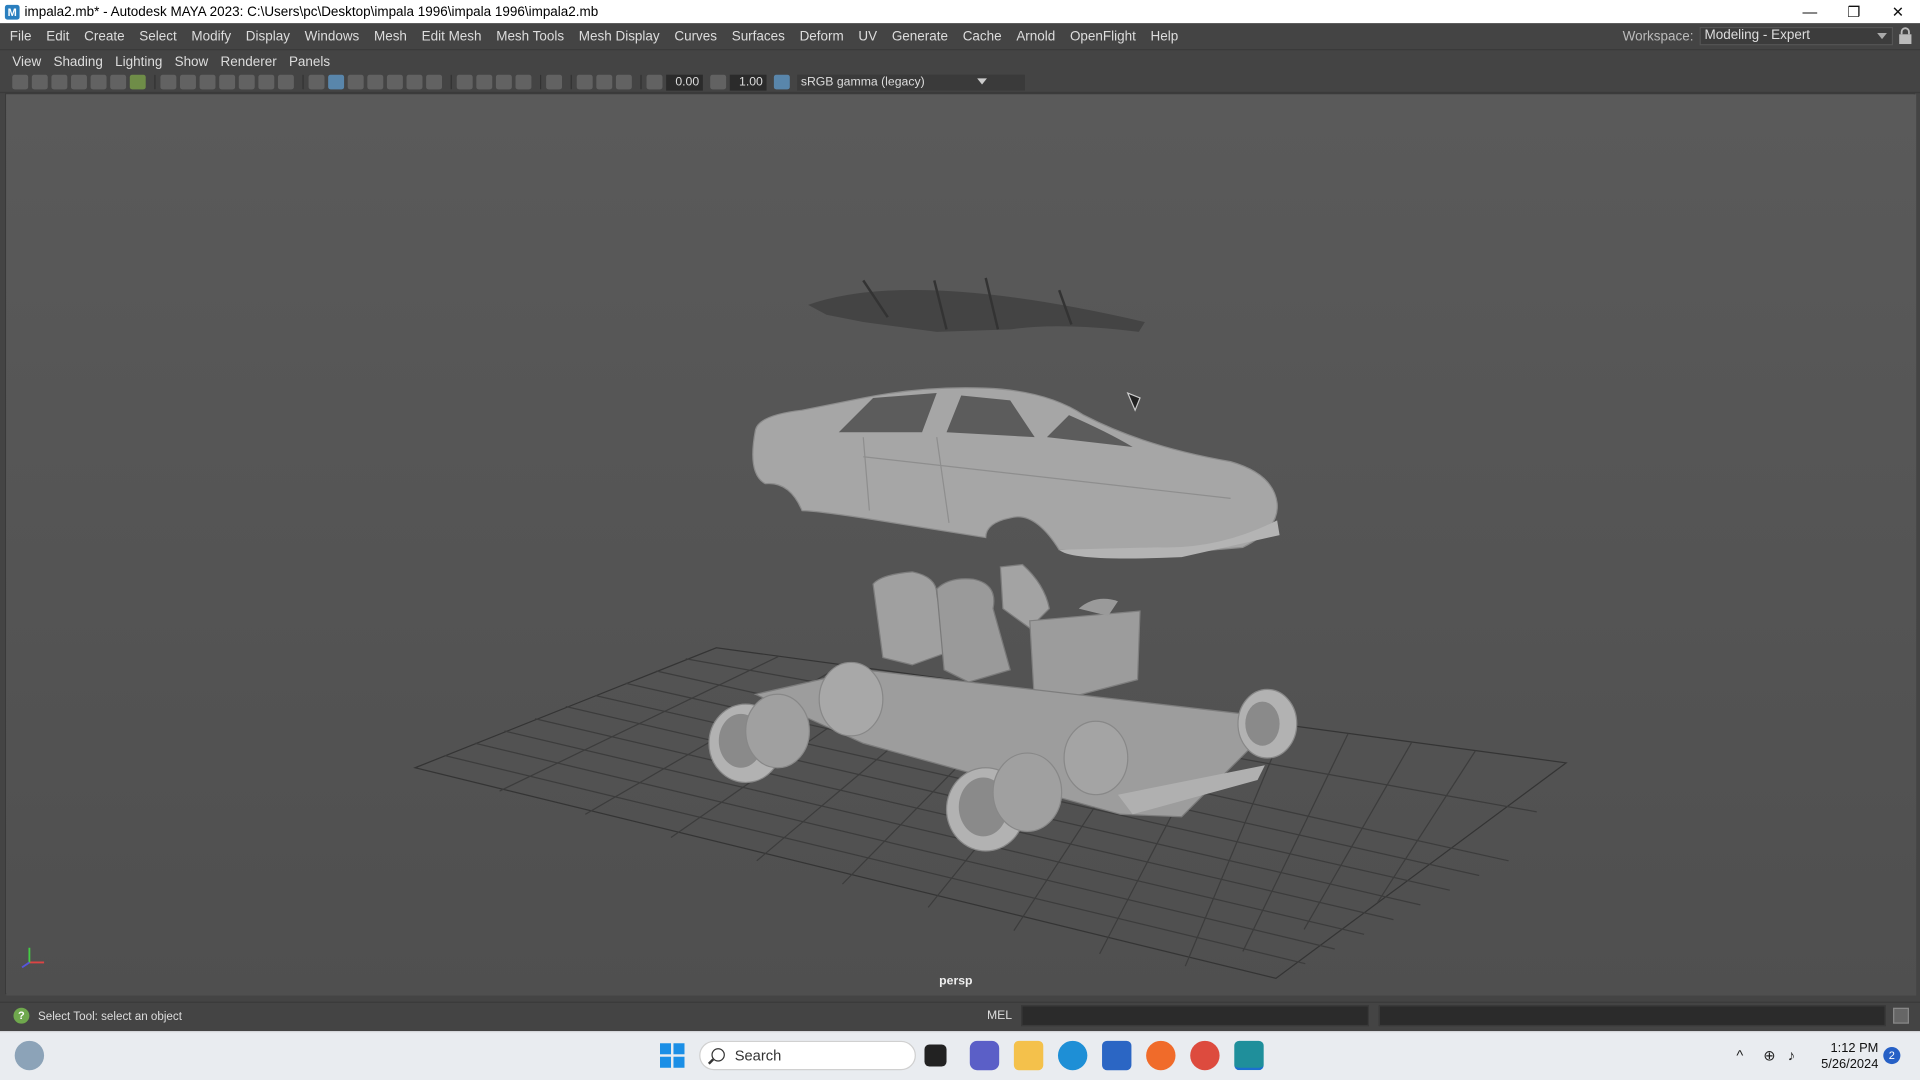 This screenshot has height=1080, width=1920. Describe the element at coordinates (394, 82) in the screenshot. I see `textured-icon` at that location.